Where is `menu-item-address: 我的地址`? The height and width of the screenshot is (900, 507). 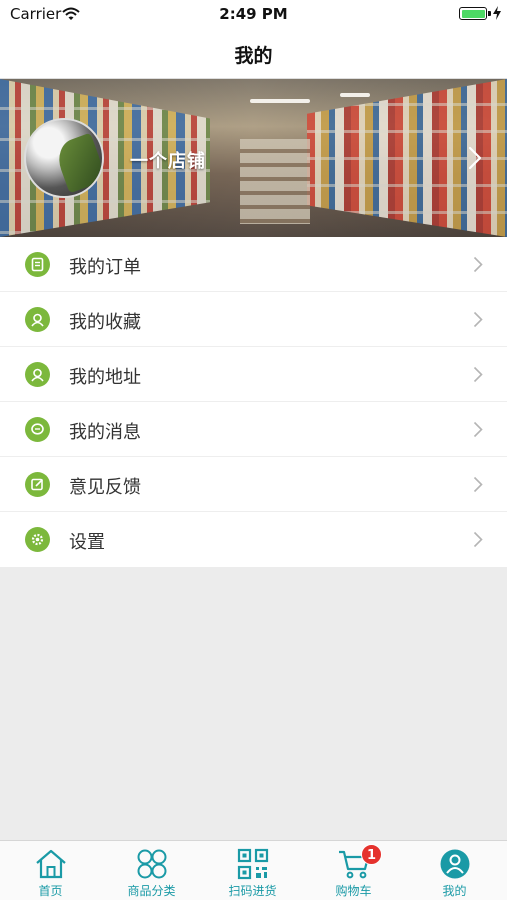
menu-item-address: 我的地址 is located at coordinates (253, 374).